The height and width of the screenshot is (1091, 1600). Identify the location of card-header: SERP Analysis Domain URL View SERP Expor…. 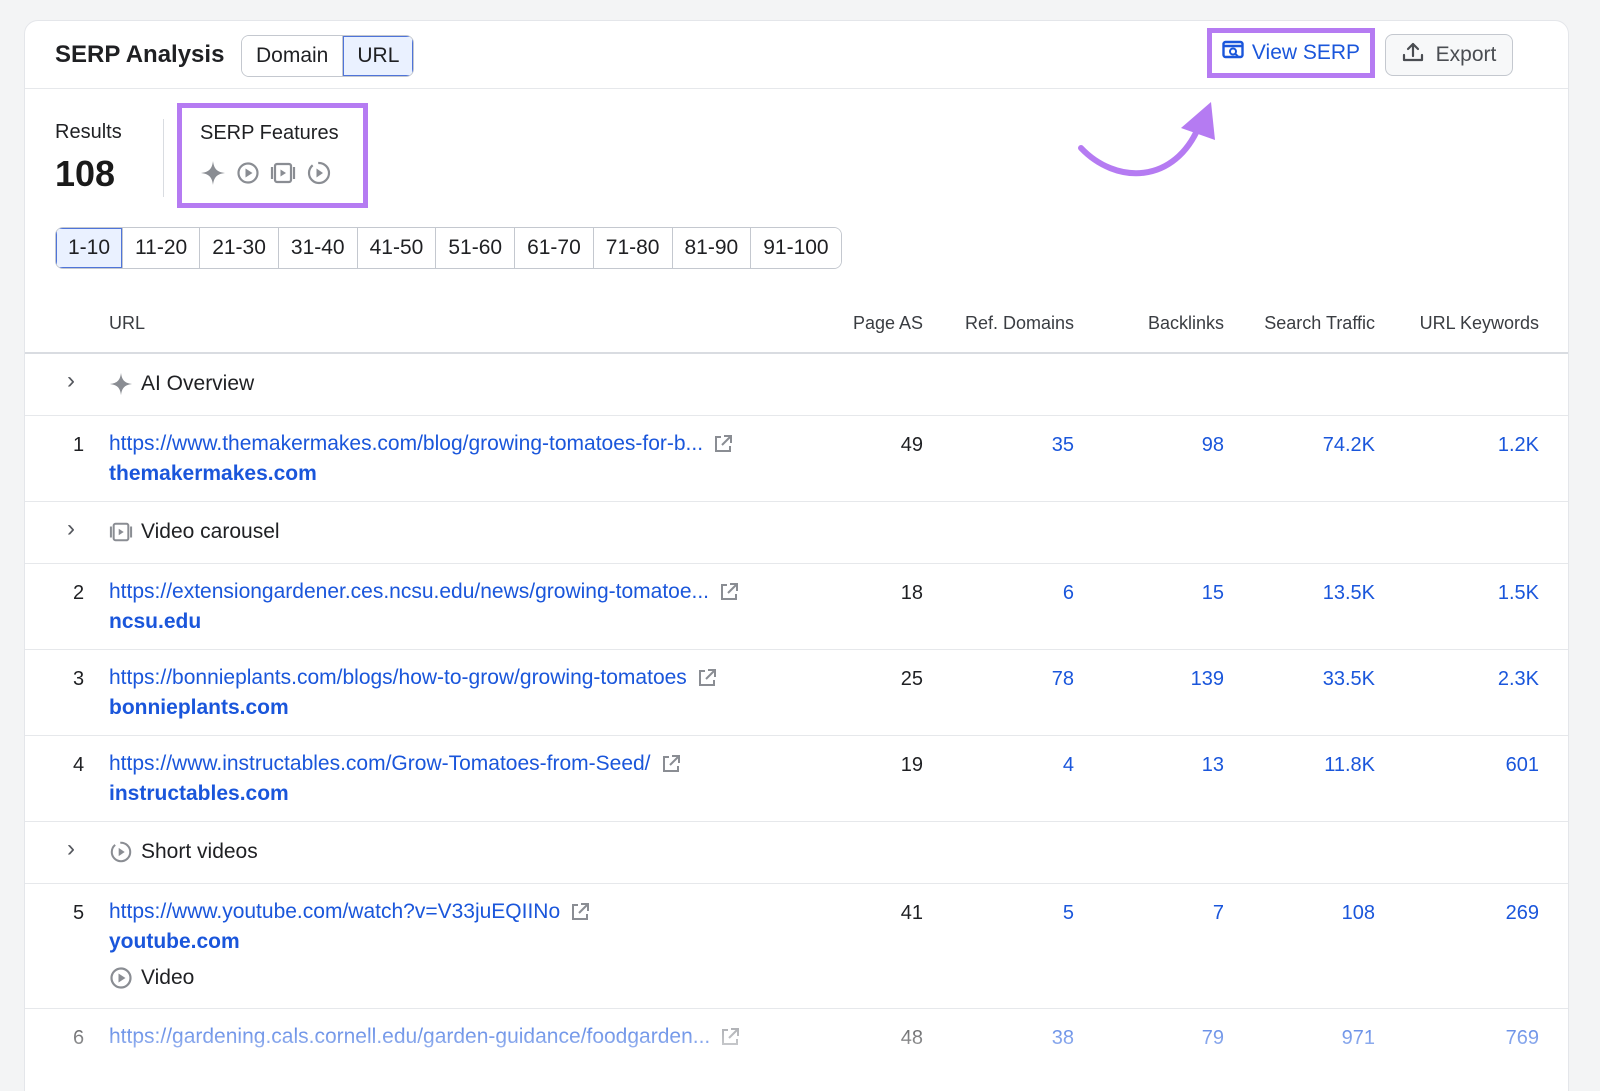
(796, 55).